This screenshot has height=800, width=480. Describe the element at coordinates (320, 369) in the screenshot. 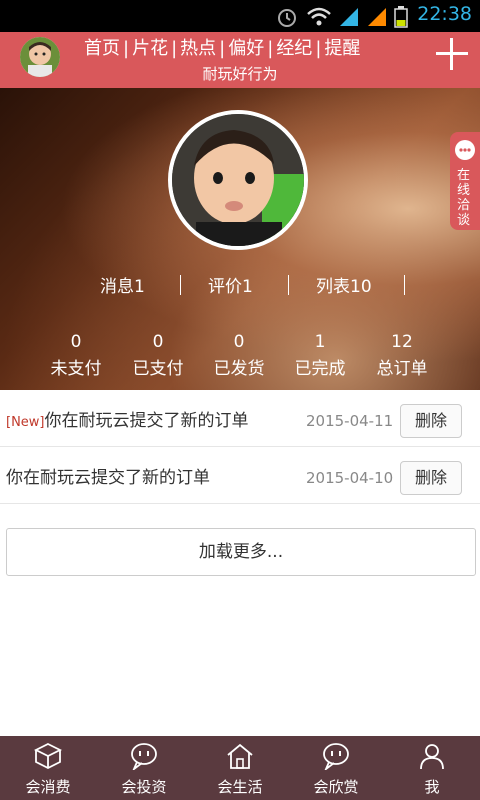

I see `count-label: 已完成` at that location.